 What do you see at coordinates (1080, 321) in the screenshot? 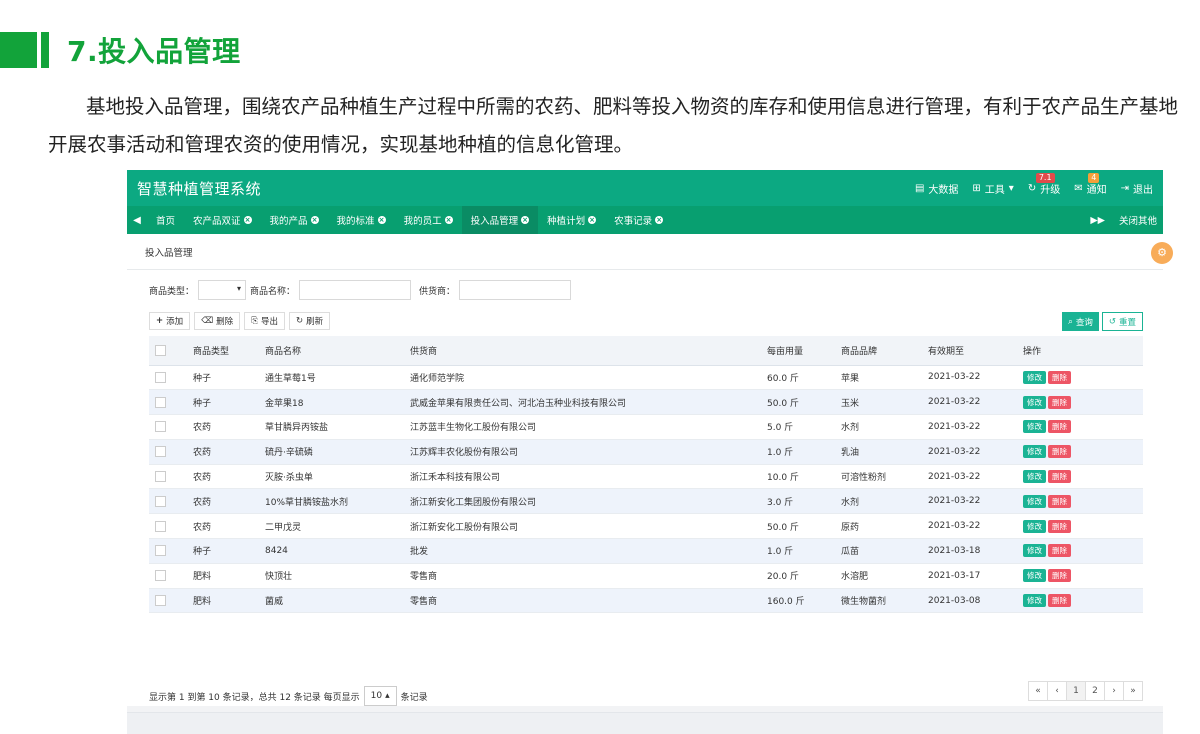
I see `query-button: ⌕ 查询` at bounding box center [1080, 321].